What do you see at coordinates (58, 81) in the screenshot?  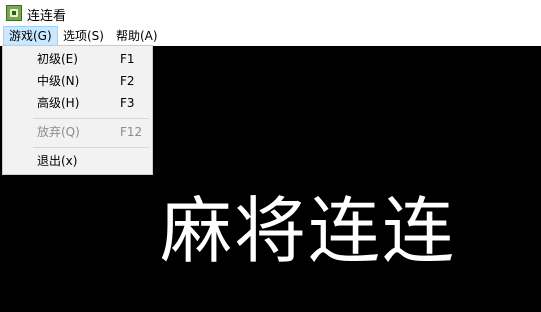 I see `menu-item-label: 中级(N)` at bounding box center [58, 81].